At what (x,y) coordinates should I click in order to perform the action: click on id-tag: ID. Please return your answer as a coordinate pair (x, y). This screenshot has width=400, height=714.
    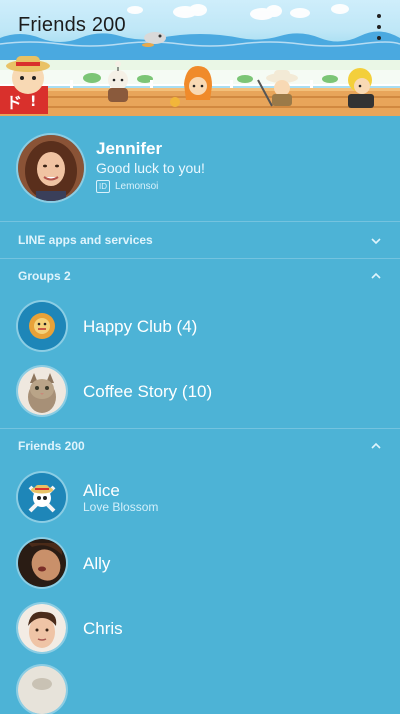
    Looking at the image, I should click on (103, 186).